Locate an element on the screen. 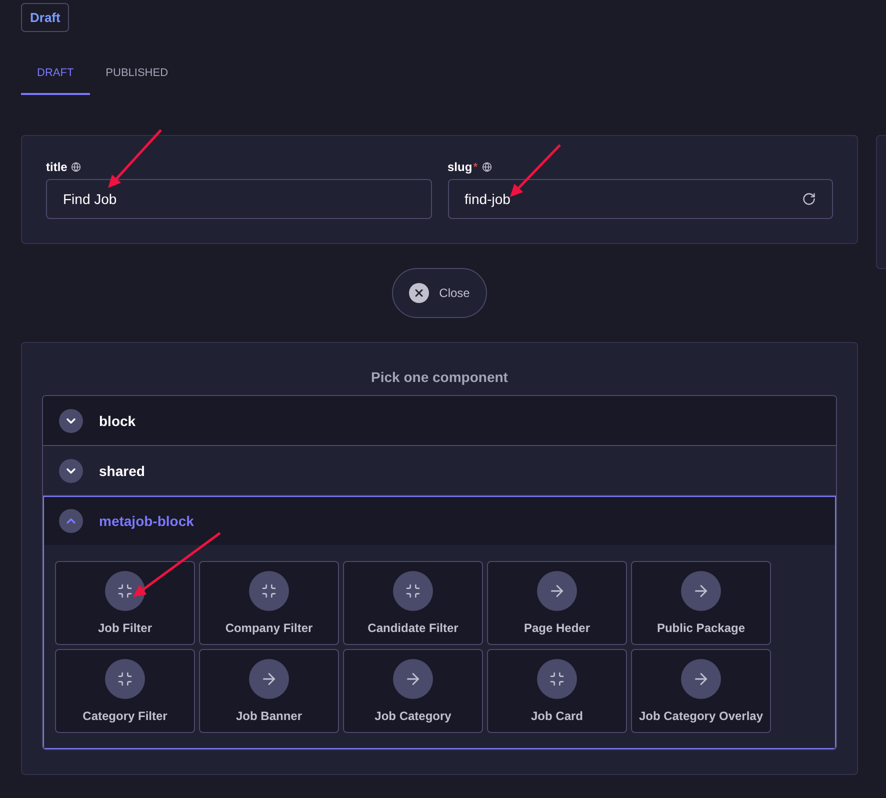  component-card: Job Banner is located at coordinates (269, 691).